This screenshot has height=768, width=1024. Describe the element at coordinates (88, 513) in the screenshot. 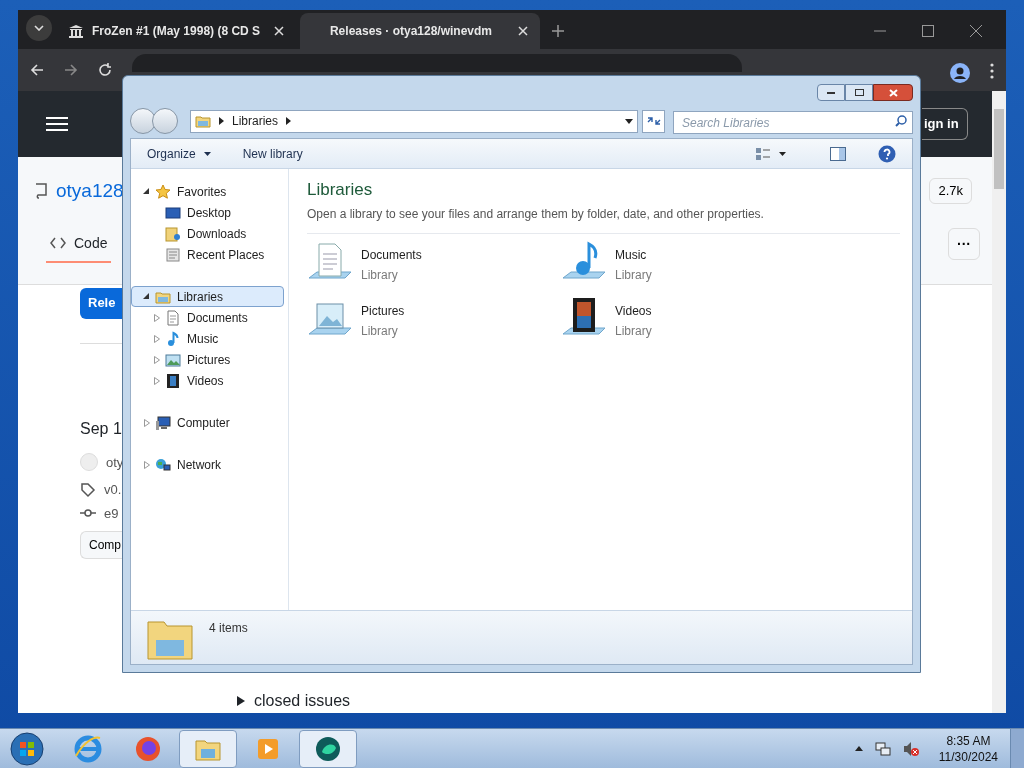

I see `commit-icon` at that location.